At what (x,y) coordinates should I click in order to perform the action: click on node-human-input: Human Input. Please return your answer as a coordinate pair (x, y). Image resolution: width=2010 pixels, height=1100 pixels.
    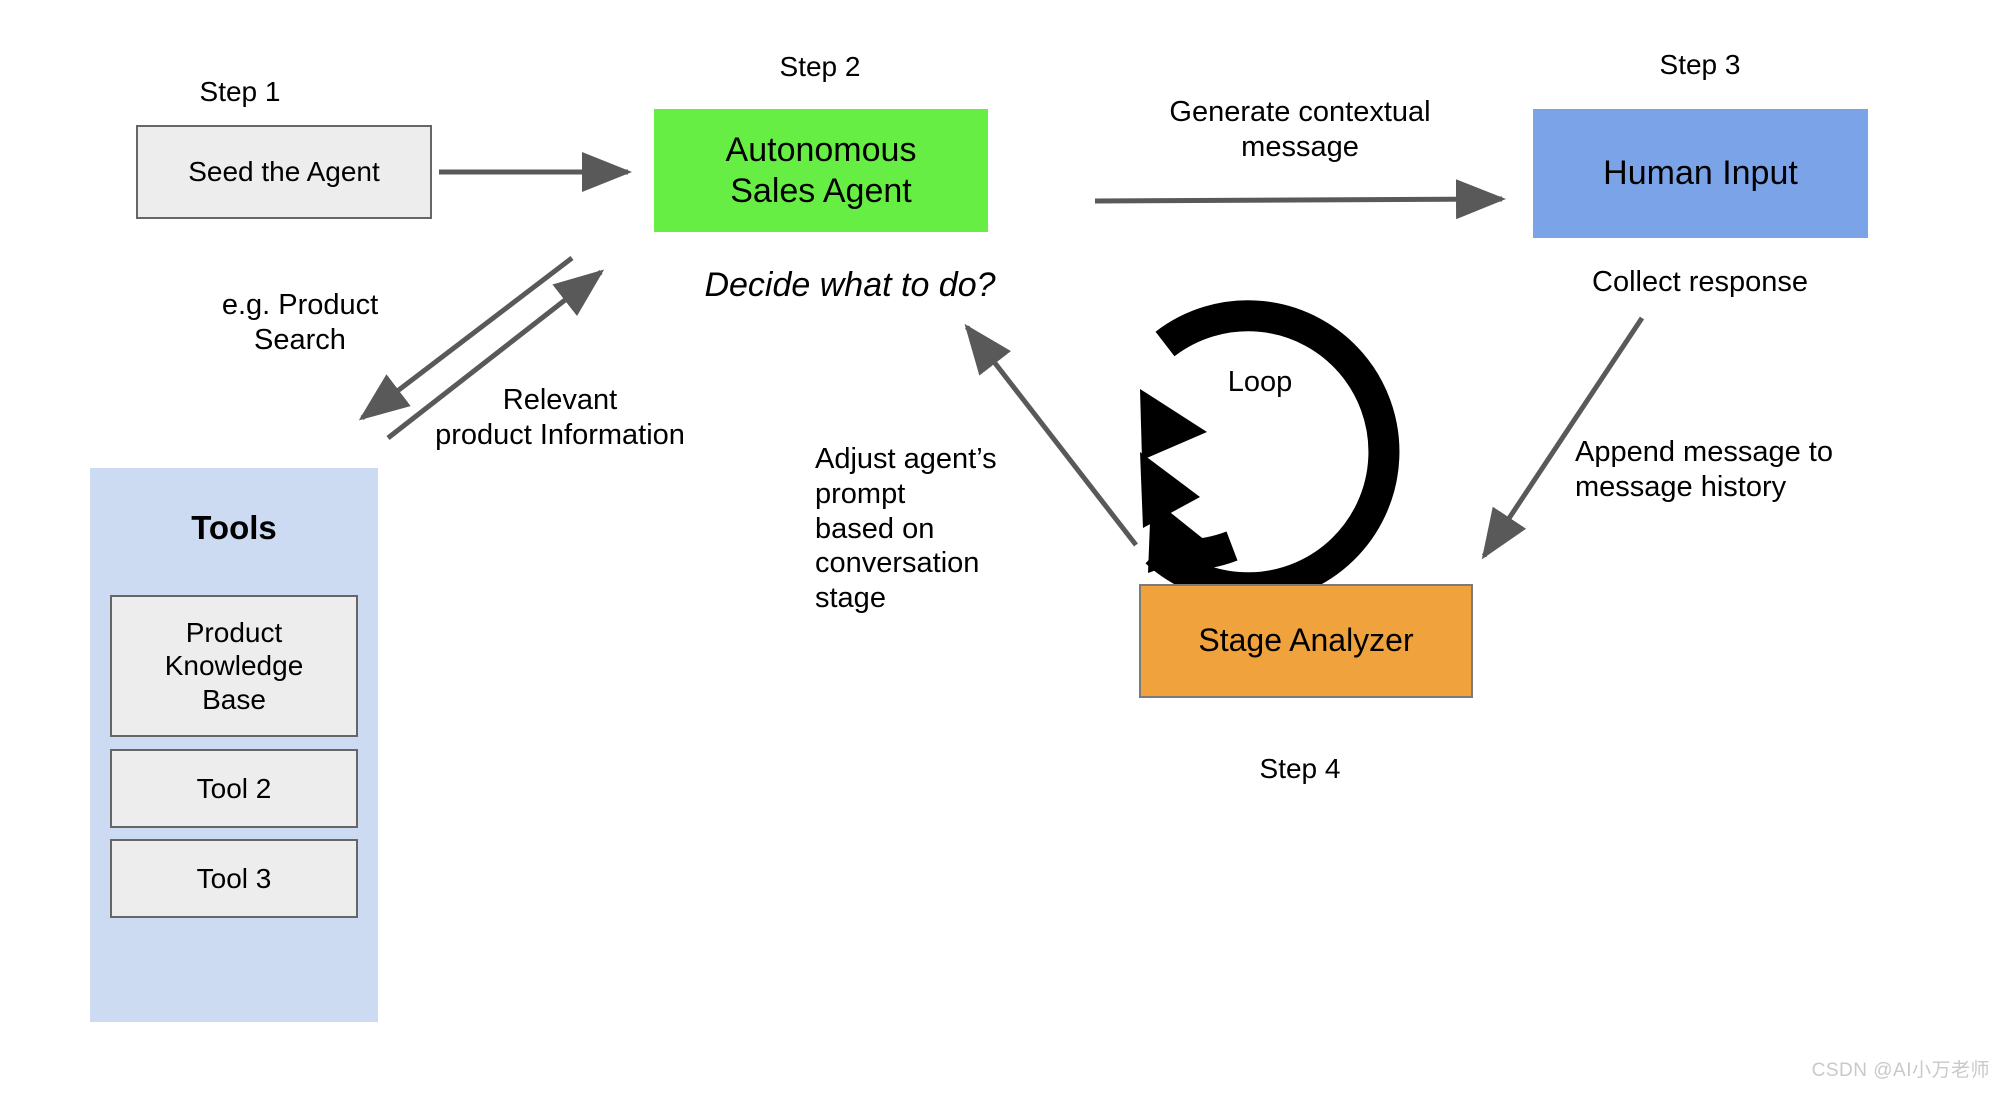
    Looking at the image, I should click on (1700, 173).